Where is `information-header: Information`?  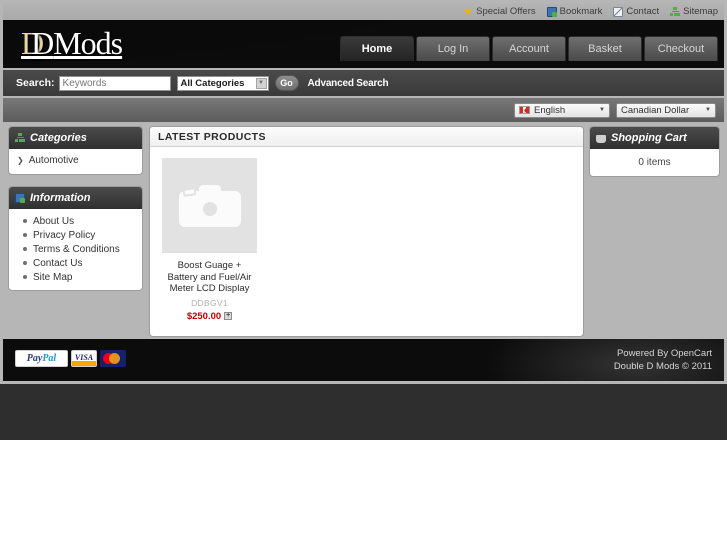 information-header: Information is located at coordinates (75, 198).